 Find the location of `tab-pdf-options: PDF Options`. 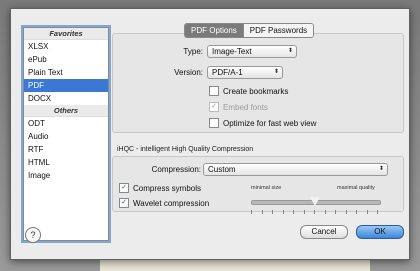

tab-pdf-options: PDF Options is located at coordinates (214, 30).